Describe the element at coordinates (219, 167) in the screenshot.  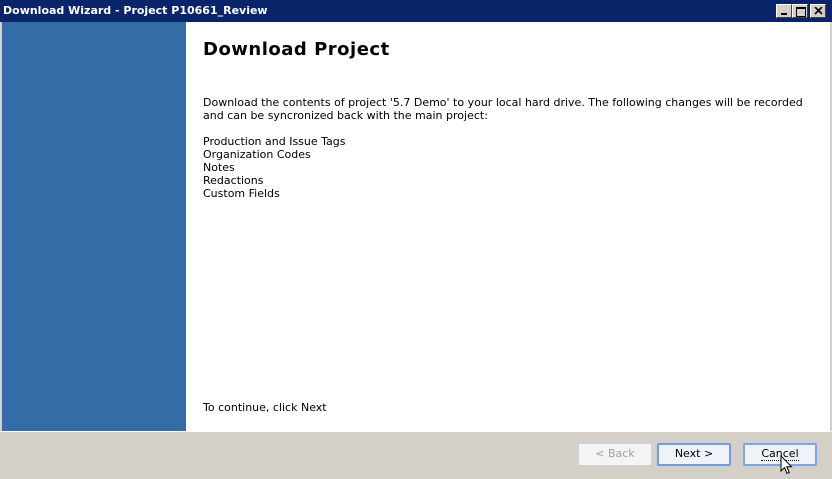
I see `list-item: Notes` at that location.